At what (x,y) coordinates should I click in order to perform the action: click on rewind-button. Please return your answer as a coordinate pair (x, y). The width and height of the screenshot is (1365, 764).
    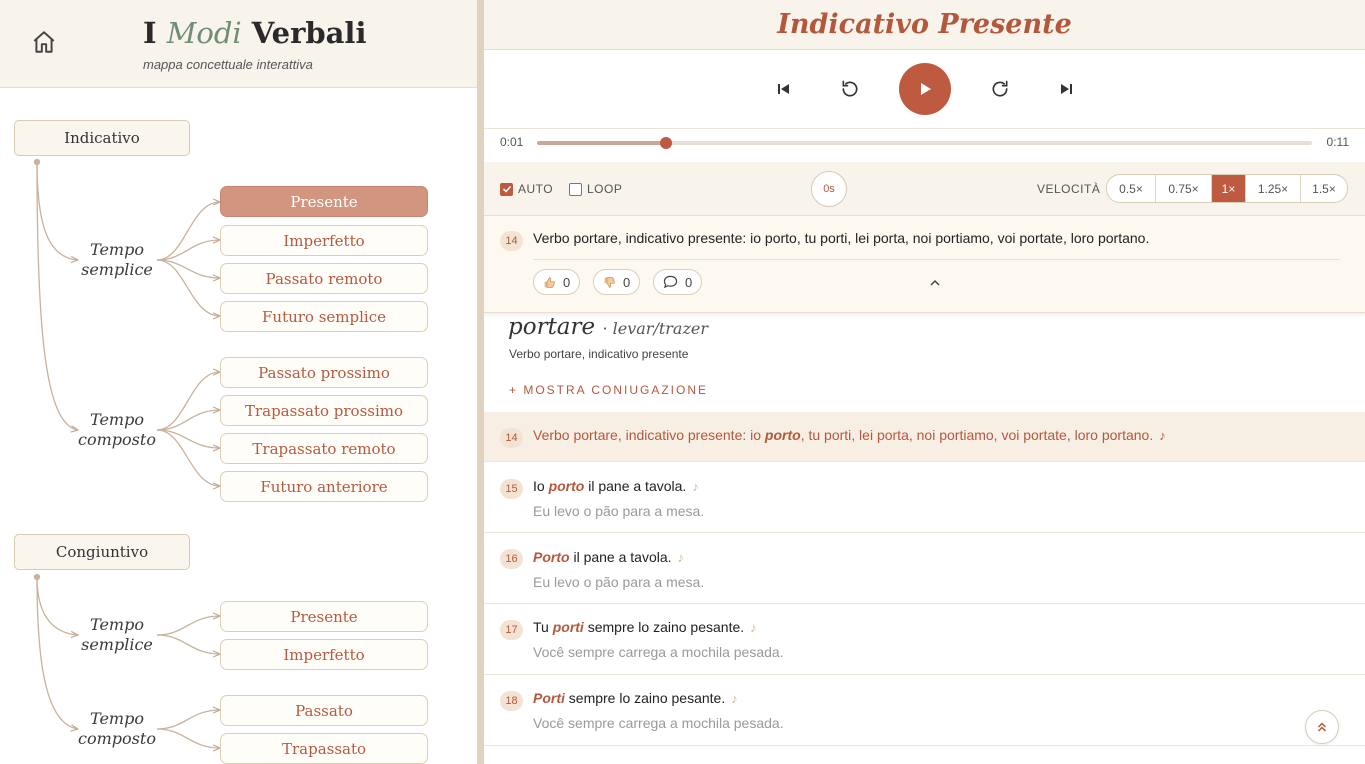
    Looking at the image, I should click on (850, 89).